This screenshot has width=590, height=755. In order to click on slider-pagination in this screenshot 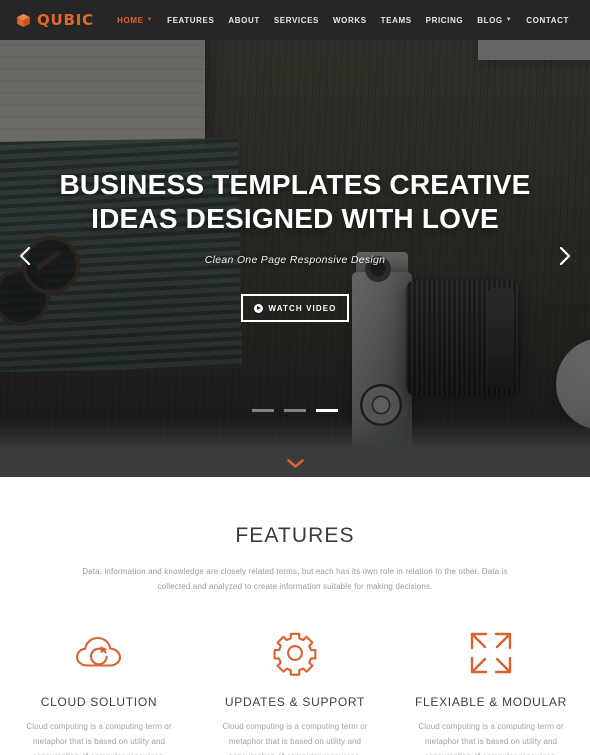, I will do `click(295, 410)`.